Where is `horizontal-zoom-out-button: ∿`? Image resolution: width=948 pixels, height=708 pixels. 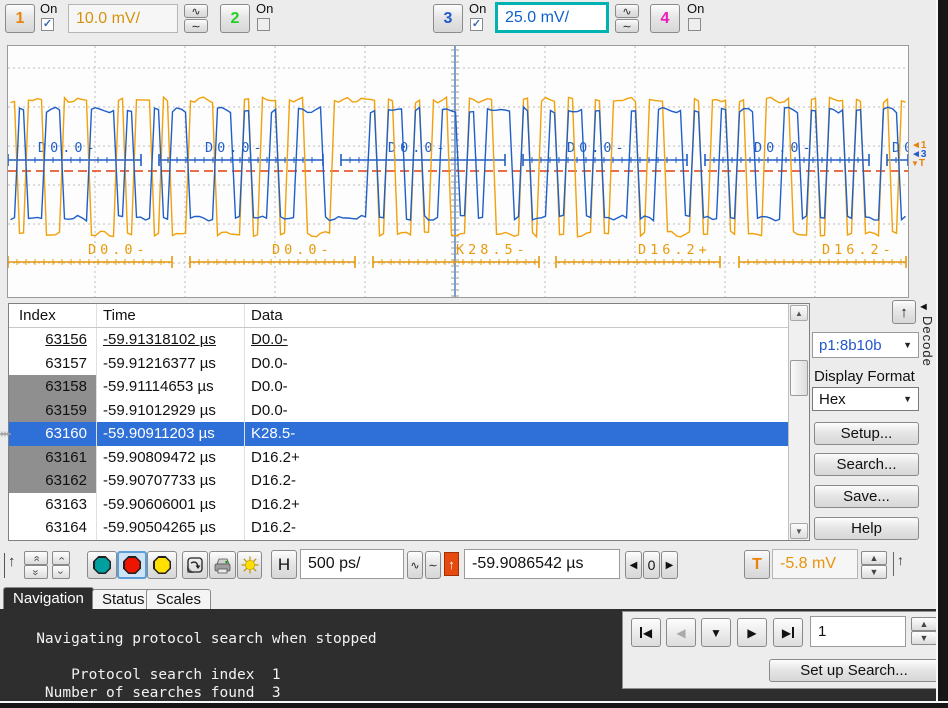
horizontal-zoom-out-button: ∿ is located at coordinates (415, 565).